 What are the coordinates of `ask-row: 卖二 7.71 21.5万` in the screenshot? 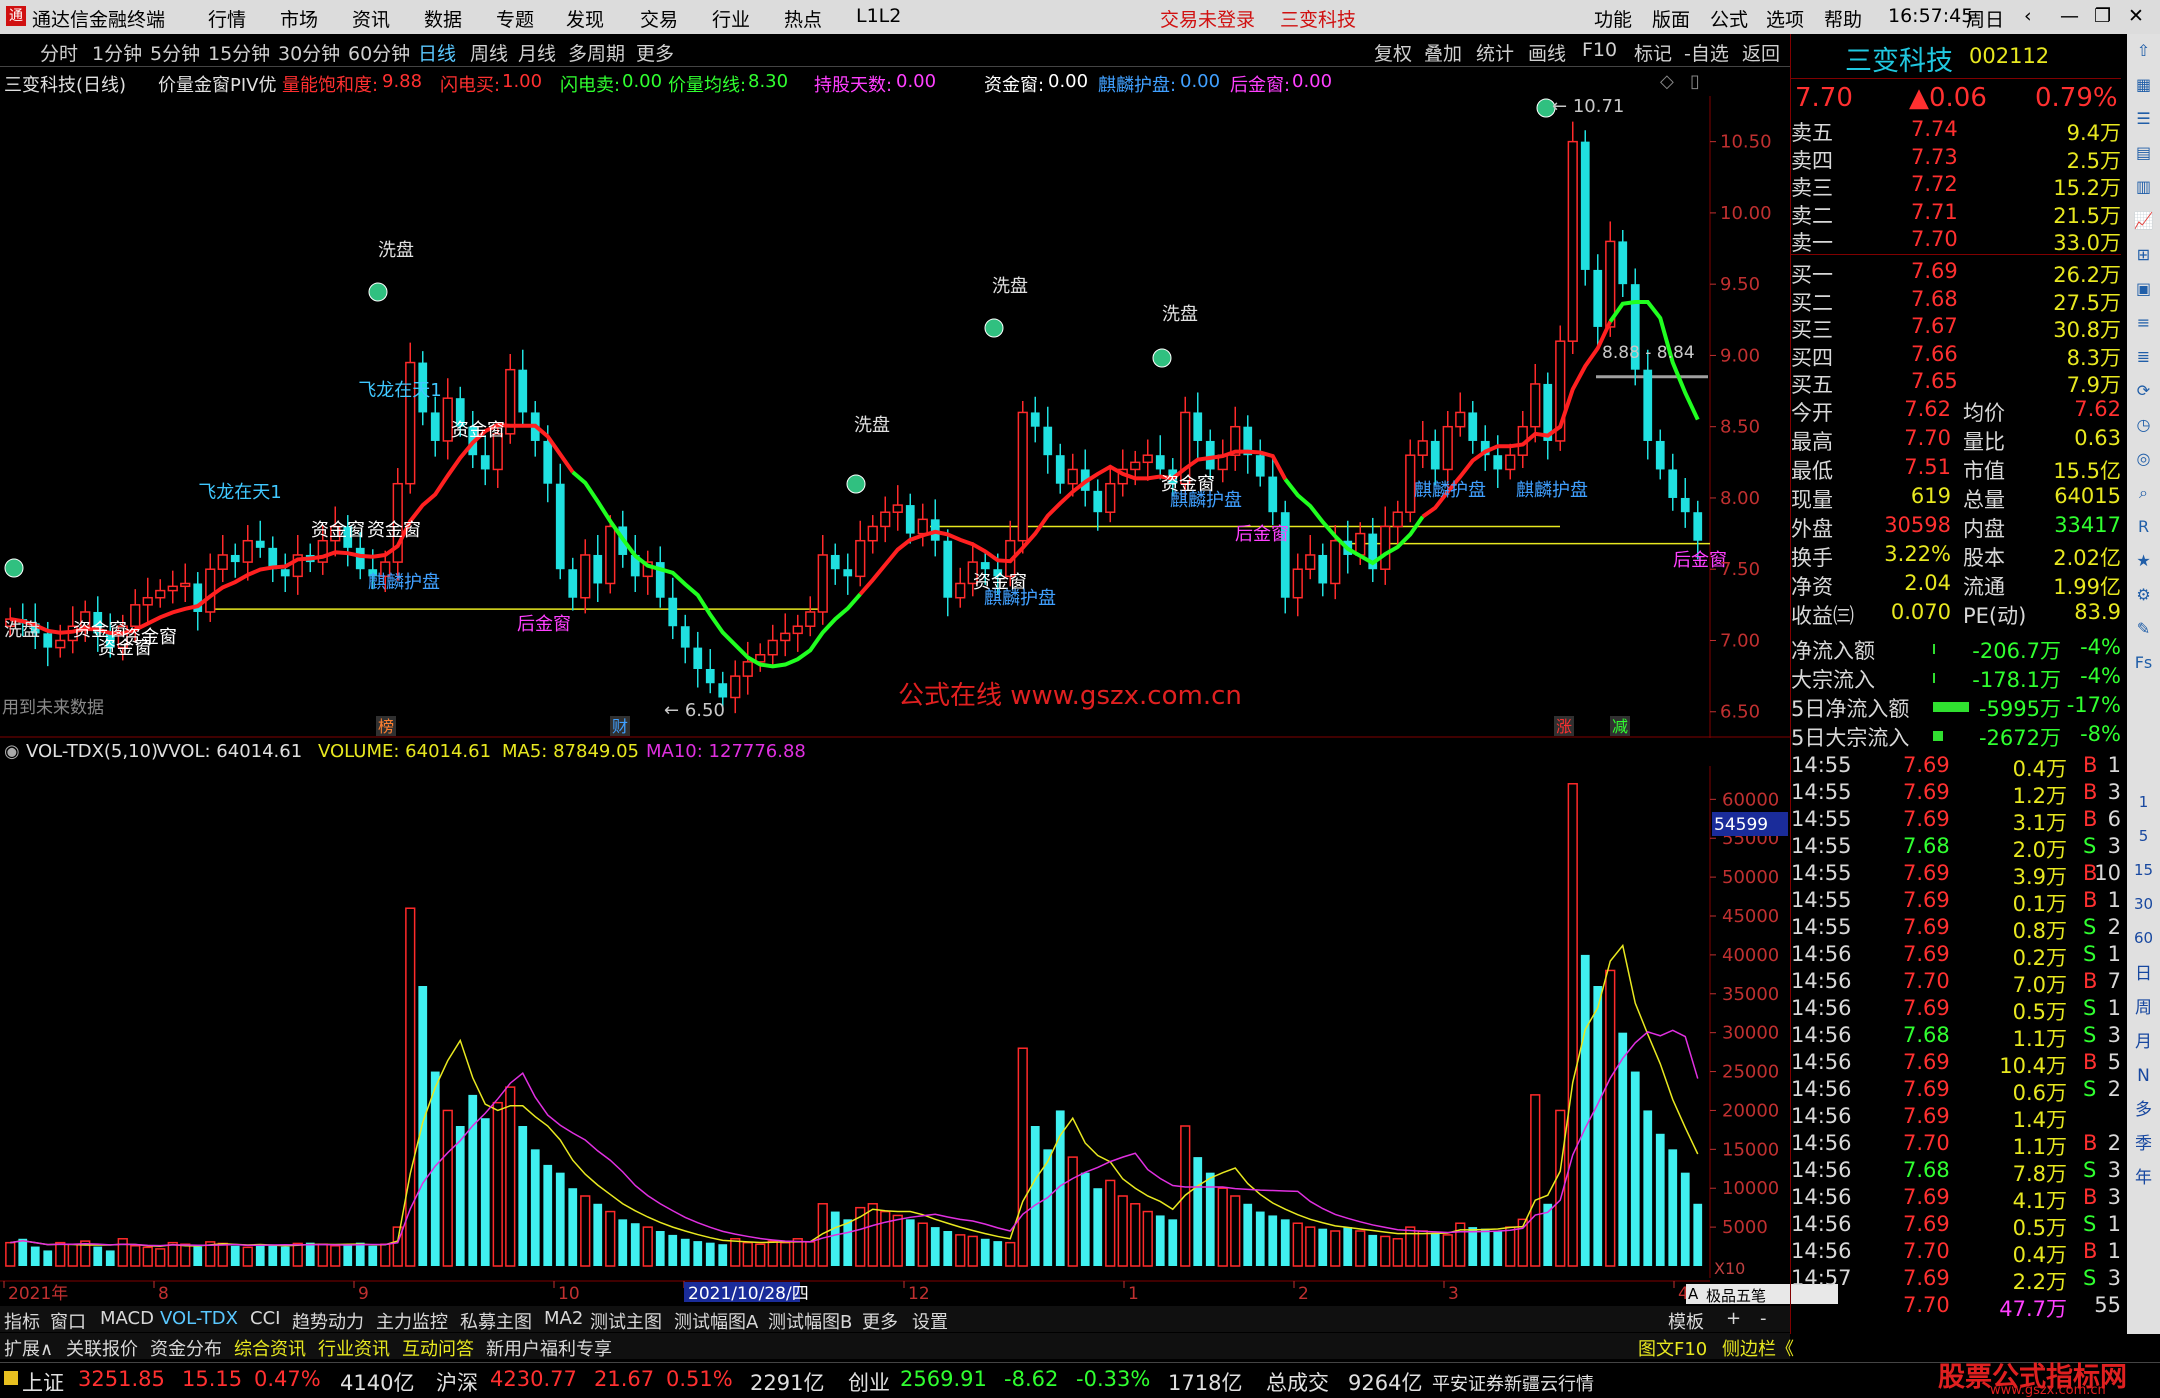 It's located at (1956, 213).